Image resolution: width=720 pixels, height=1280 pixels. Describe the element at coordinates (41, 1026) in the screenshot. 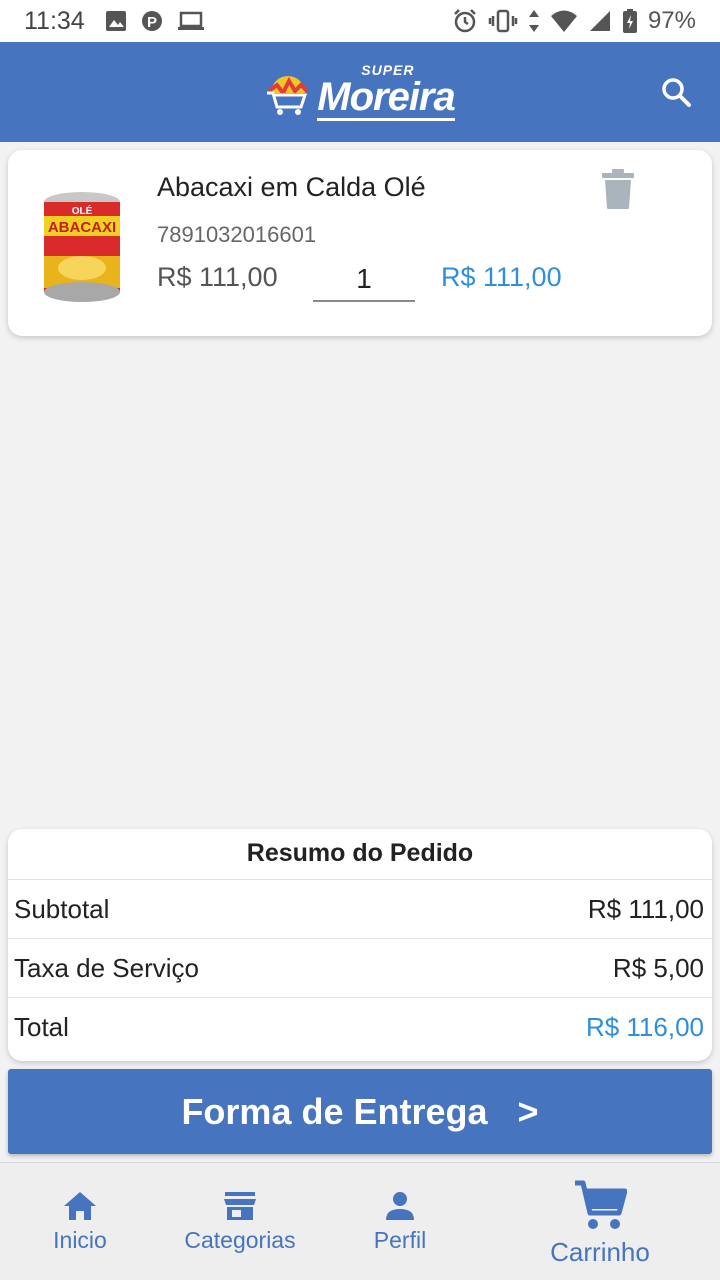

I see `total-label: Total` at that location.